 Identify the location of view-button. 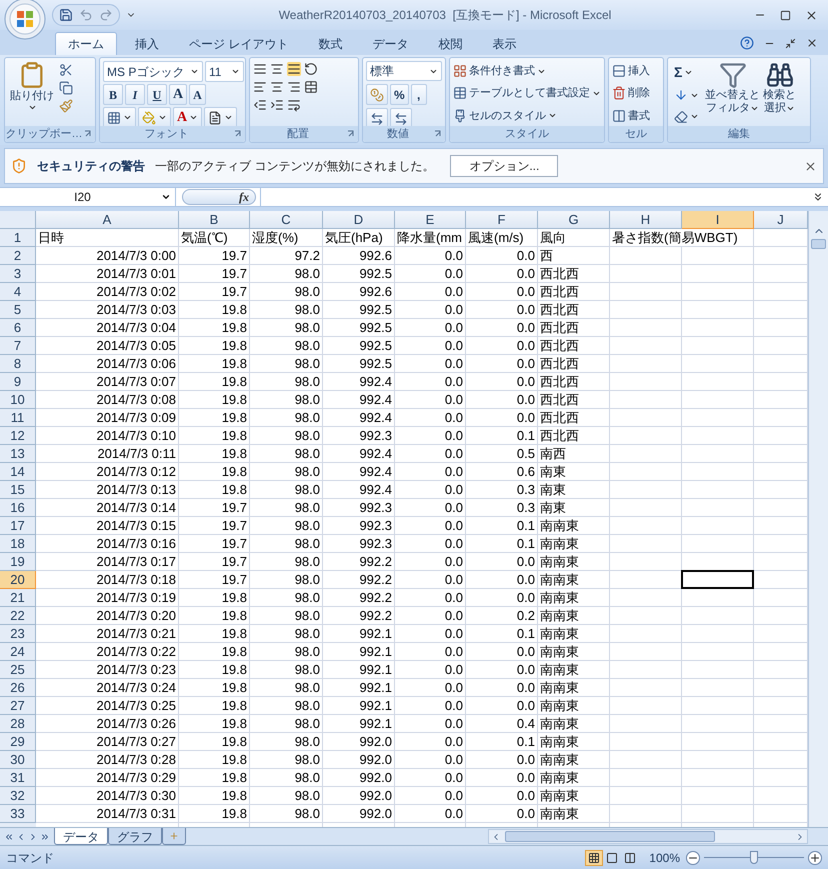
(594, 858).